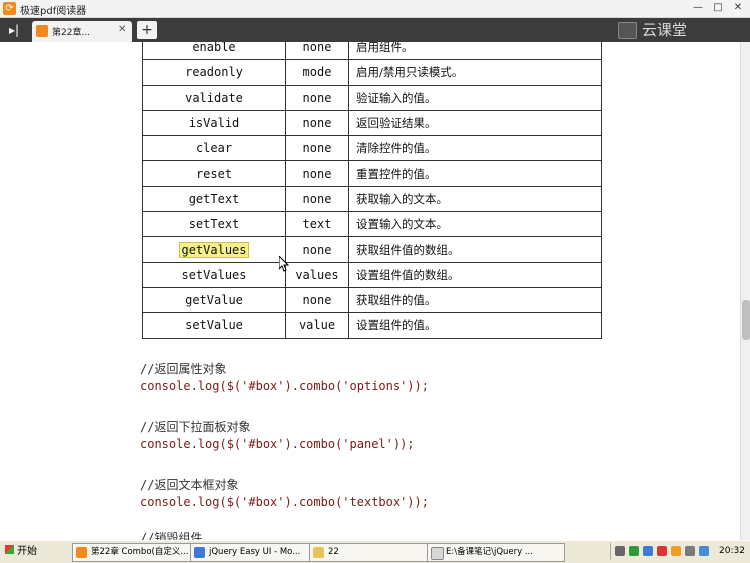 The image size is (750, 563). What do you see at coordinates (475, 224) in the screenshot?
I see `description-cell: 设置输入的文本。` at bounding box center [475, 224].